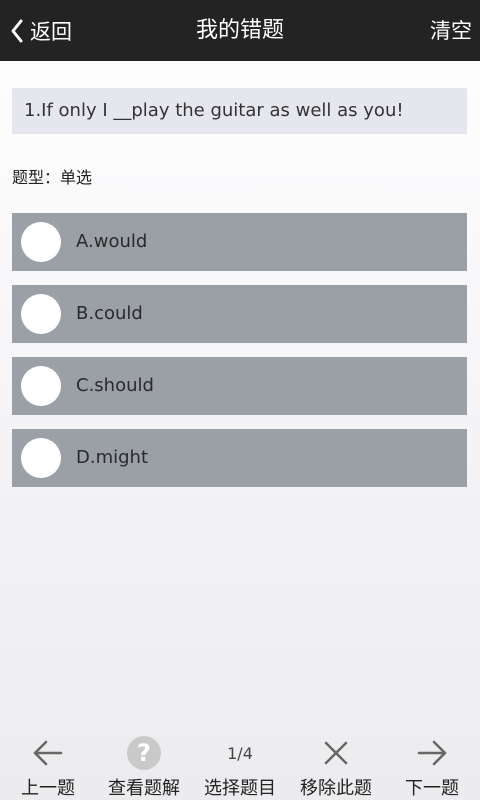 This screenshot has width=480, height=800. What do you see at coordinates (239, 242) in the screenshot?
I see `option-a: A.would` at bounding box center [239, 242].